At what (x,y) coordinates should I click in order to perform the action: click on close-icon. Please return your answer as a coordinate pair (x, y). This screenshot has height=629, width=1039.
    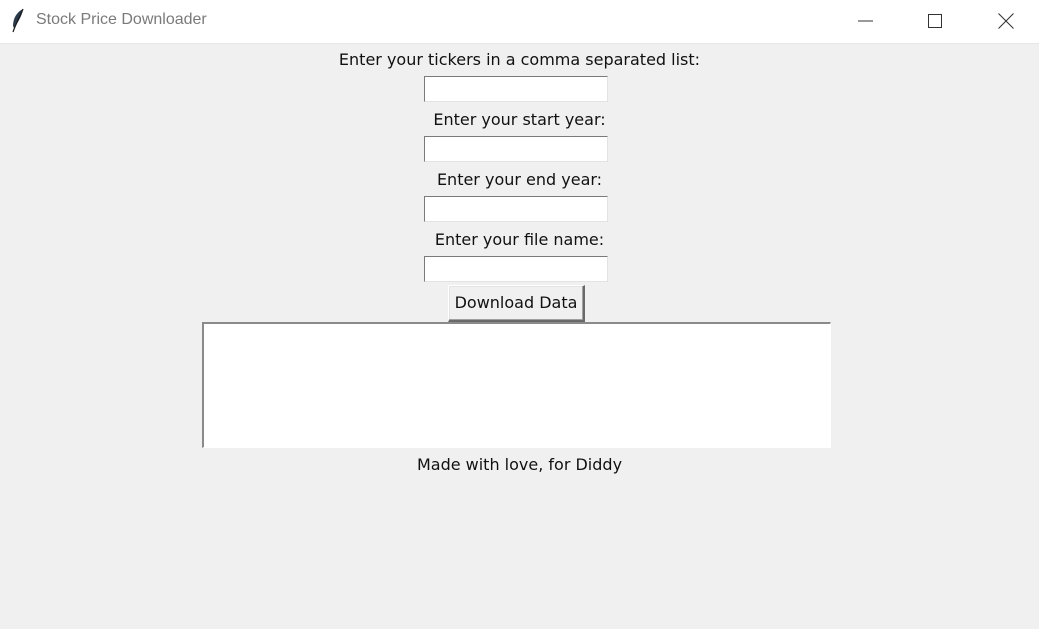
    Looking at the image, I should click on (1006, 21).